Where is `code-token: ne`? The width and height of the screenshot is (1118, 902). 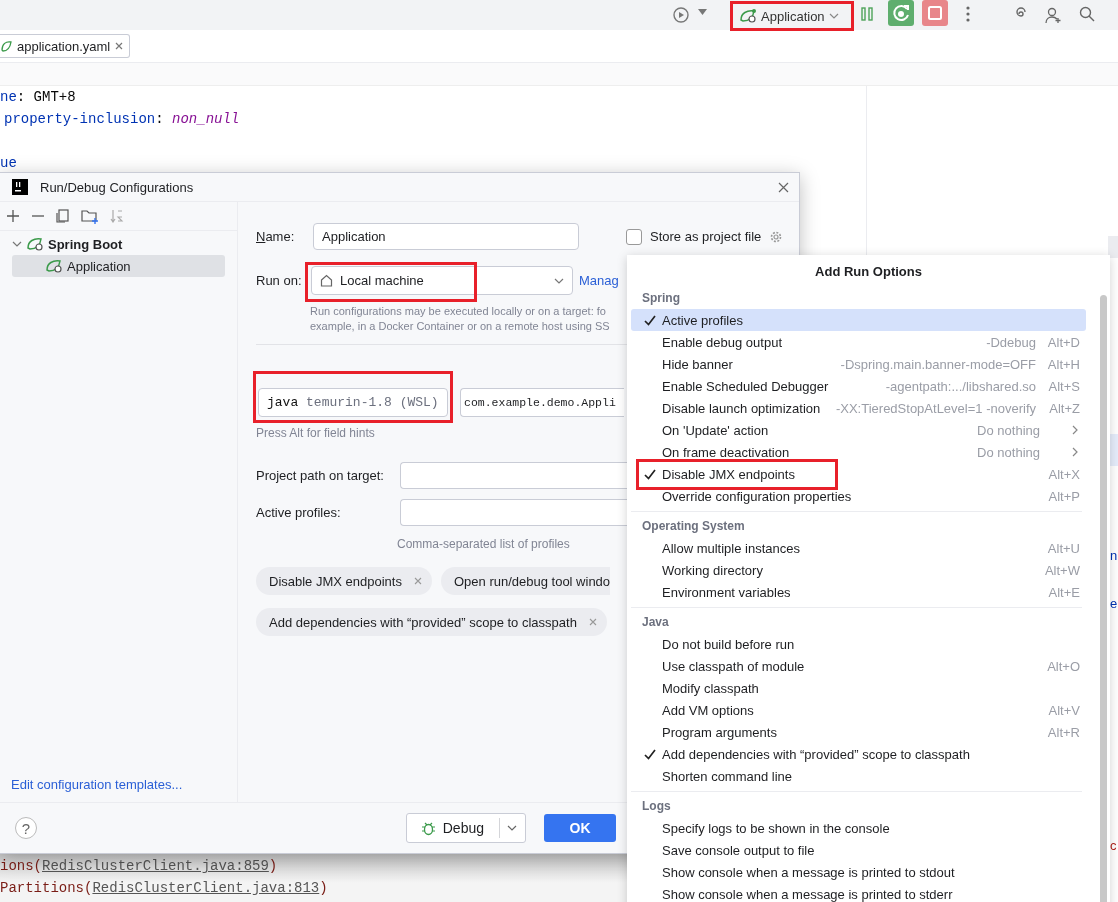 code-token: ne is located at coordinates (8, 97).